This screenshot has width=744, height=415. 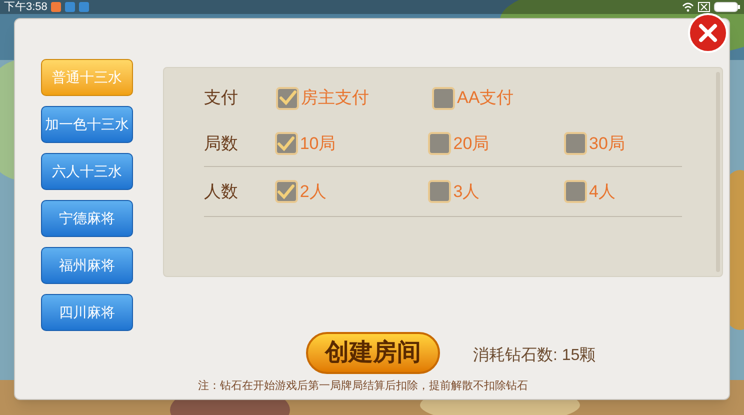 What do you see at coordinates (335, 98) in the screenshot?
I see `option-label: 房主支付` at bounding box center [335, 98].